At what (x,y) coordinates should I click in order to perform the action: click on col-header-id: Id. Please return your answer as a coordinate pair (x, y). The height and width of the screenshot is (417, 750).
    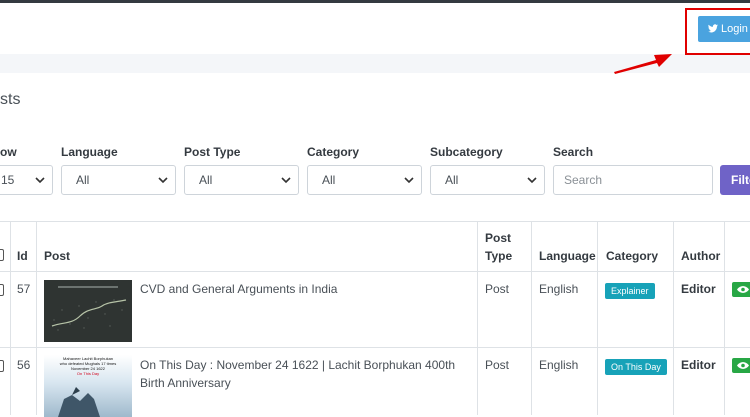
    Looking at the image, I should click on (22, 256).